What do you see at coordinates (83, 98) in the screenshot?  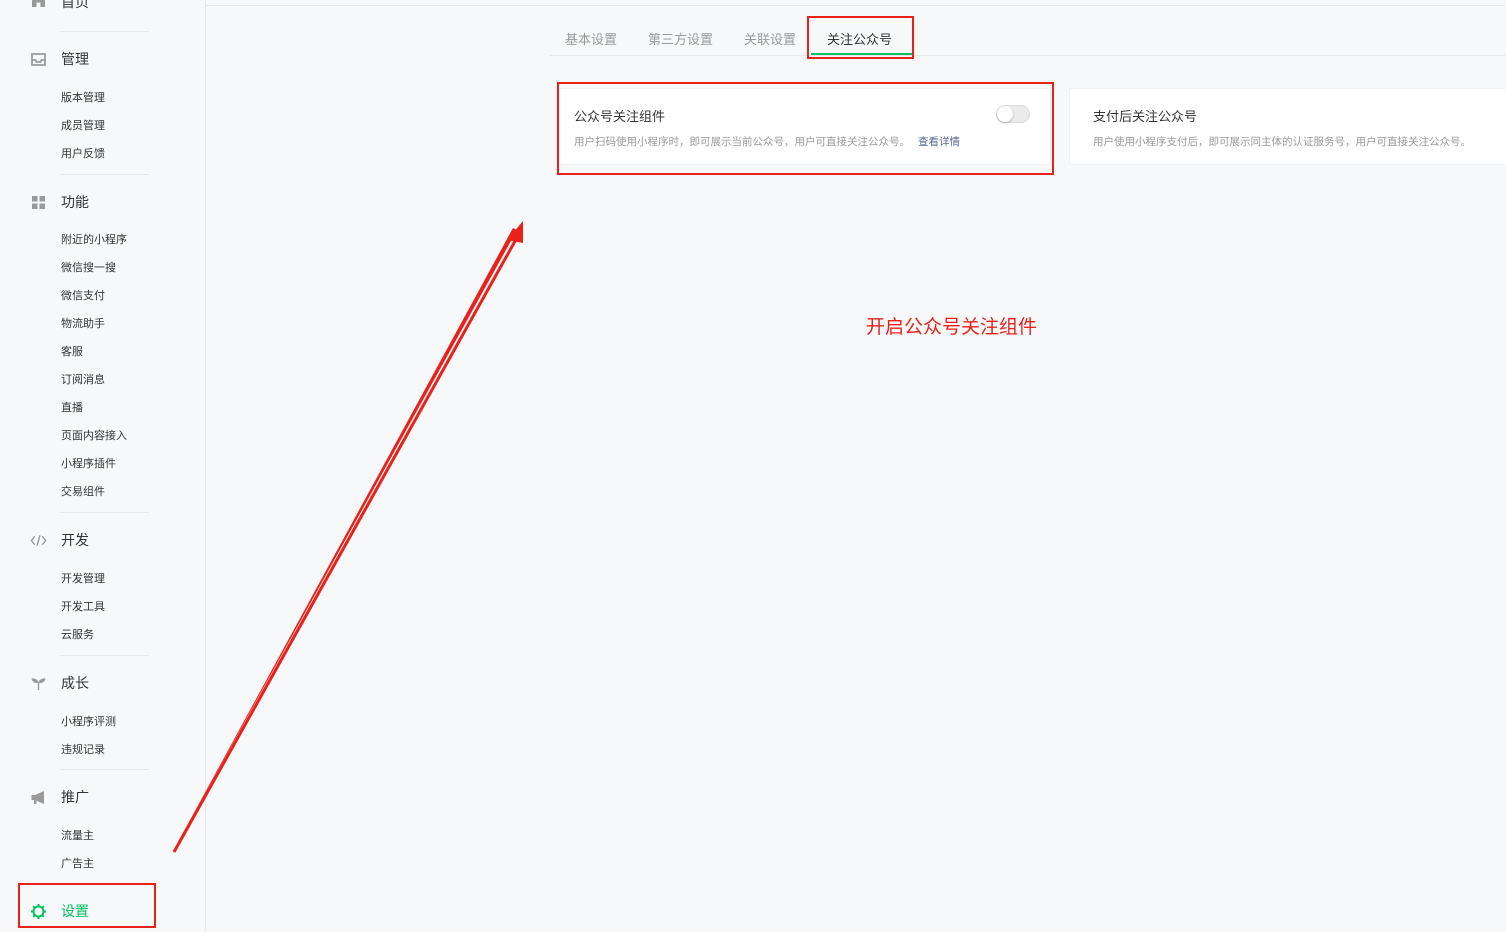 I see `sidebar-item-version: 版本管理` at bounding box center [83, 98].